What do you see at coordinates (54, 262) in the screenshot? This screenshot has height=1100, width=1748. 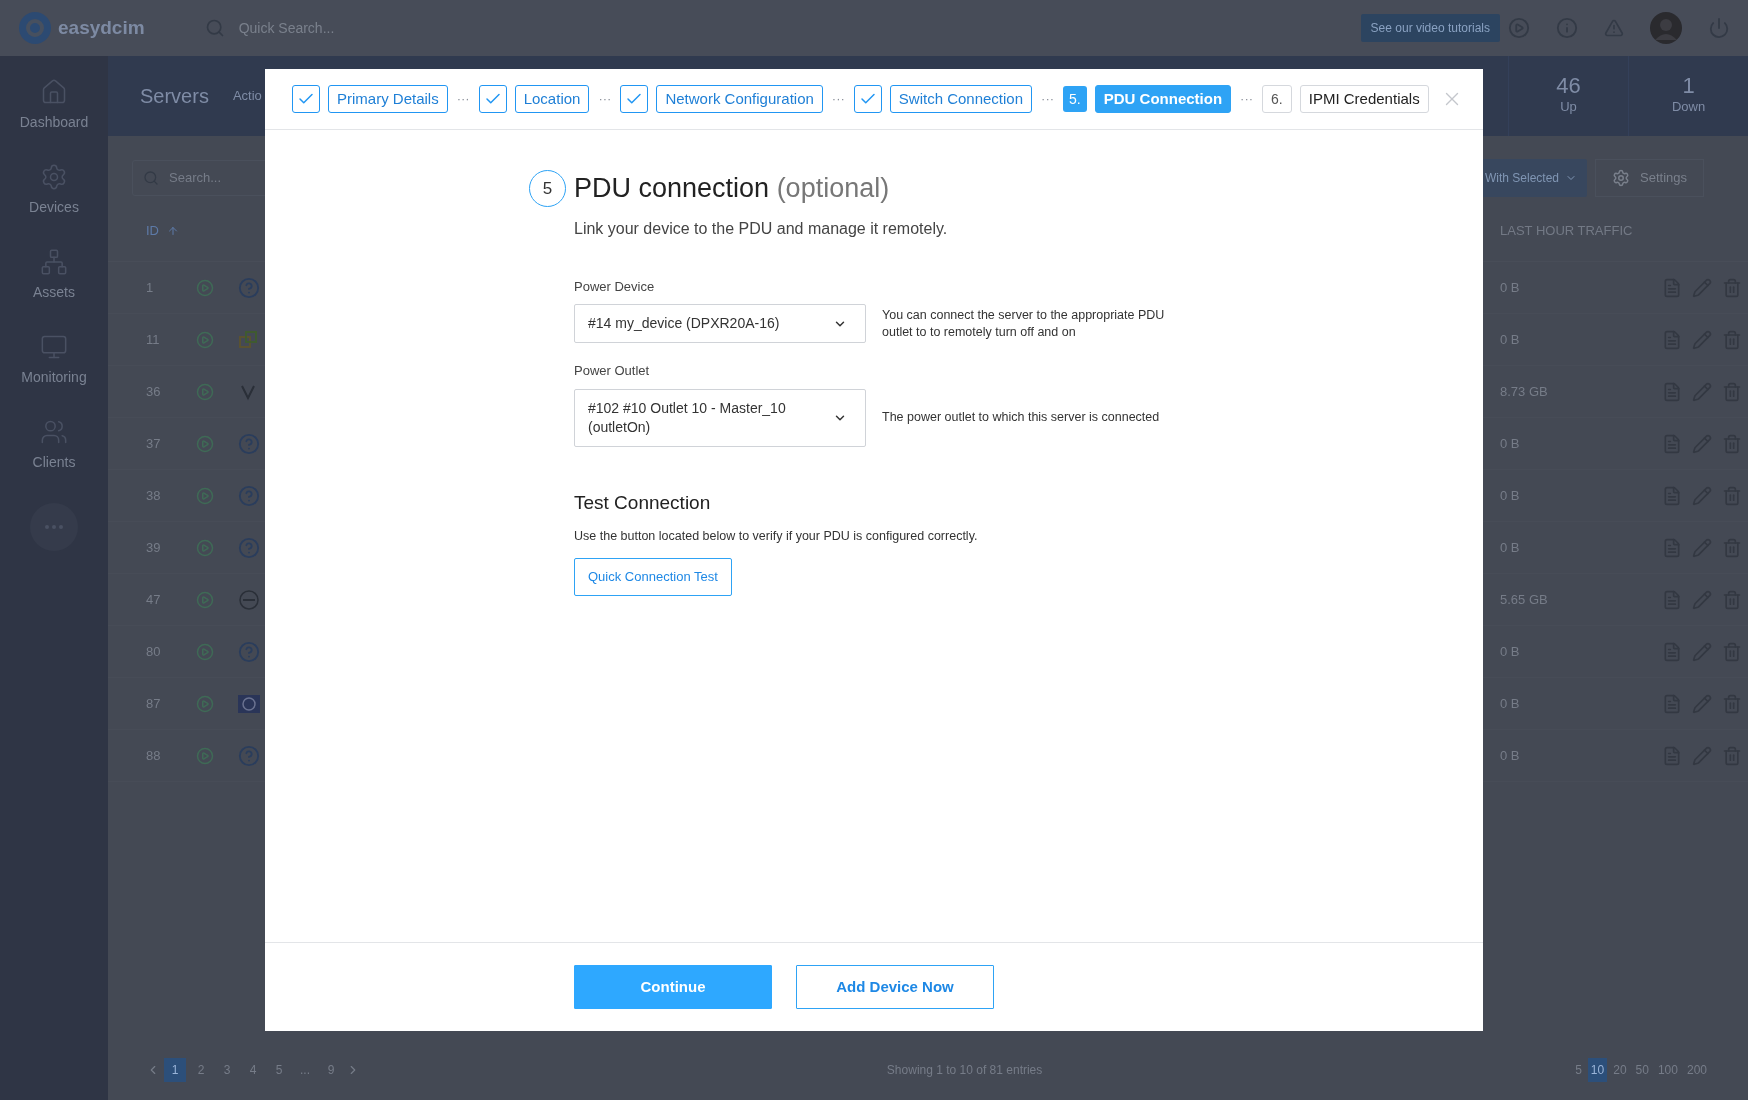 I see `hierarchy-icon` at bounding box center [54, 262].